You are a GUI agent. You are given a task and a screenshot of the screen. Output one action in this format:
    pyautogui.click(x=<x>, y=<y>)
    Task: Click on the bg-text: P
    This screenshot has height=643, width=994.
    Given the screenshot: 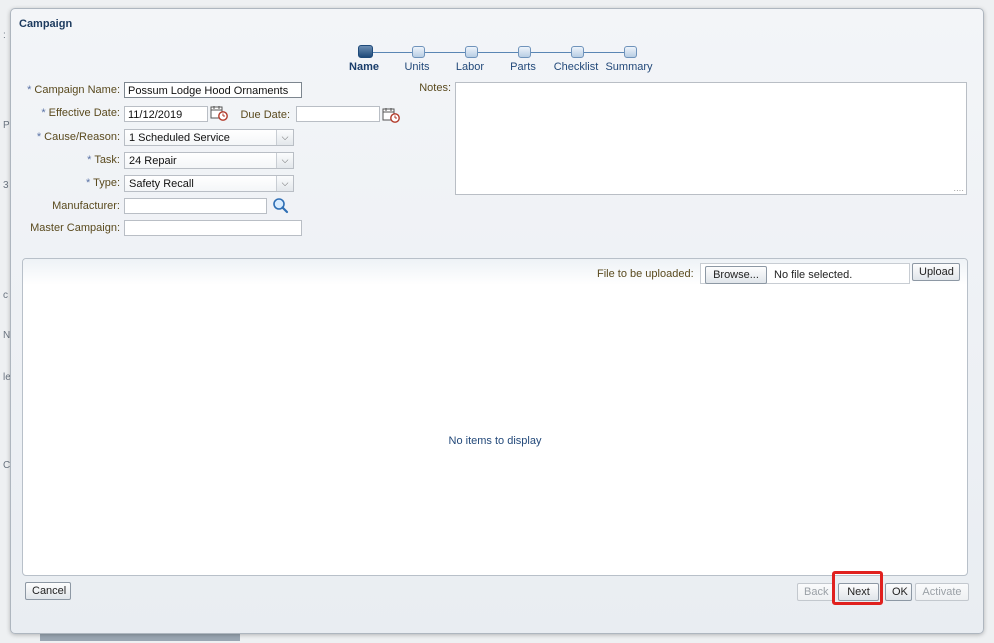 What is the action you would take?
    pyautogui.click(x=6, y=125)
    